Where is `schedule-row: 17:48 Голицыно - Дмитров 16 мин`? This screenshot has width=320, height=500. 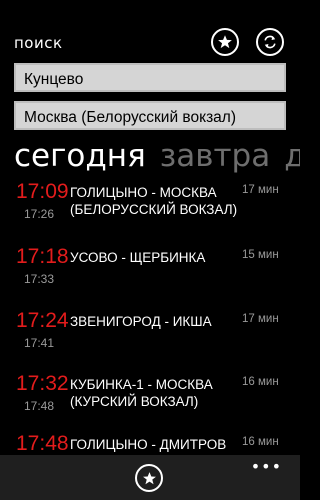
schedule-row: 17:48 Голицыно - Дмитров 16 мин is located at coordinates (150, 443).